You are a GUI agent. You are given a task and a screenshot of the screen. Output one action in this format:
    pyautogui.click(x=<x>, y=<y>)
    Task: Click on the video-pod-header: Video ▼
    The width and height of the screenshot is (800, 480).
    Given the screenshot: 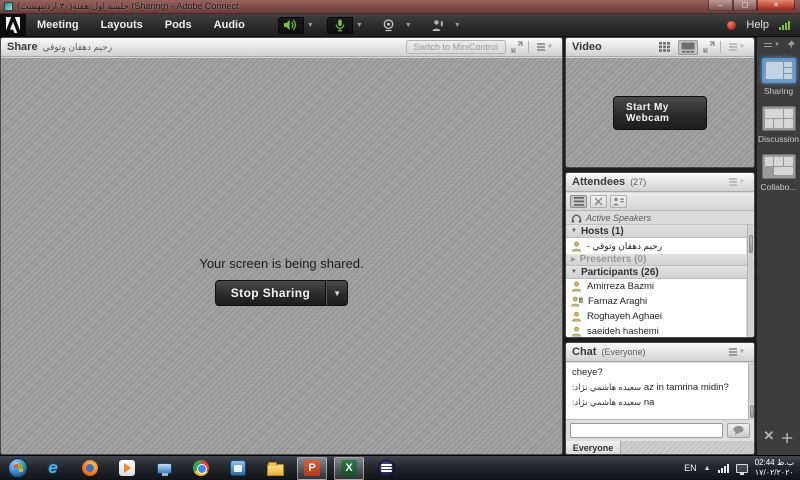 What is the action you would take?
    pyautogui.click(x=660, y=47)
    